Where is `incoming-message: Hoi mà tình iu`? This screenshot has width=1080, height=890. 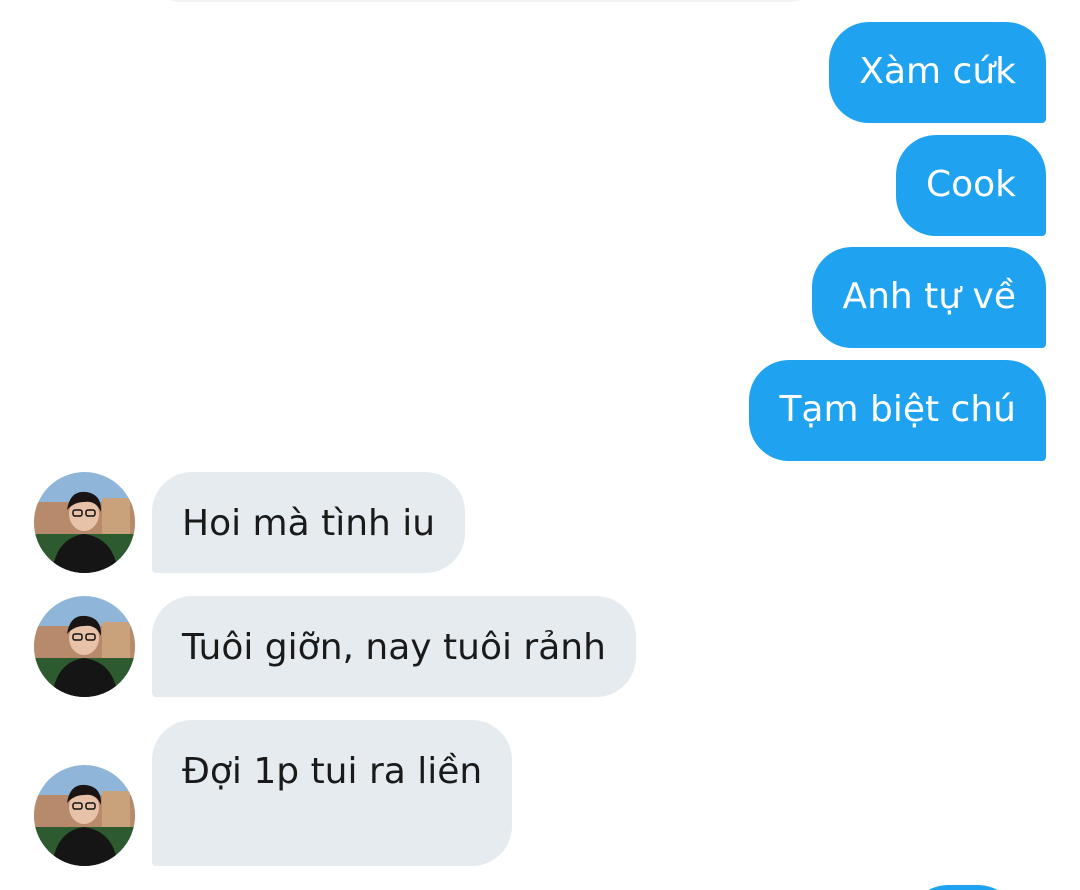 incoming-message: Hoi mà tình iu is located at coordinates (309, 522).